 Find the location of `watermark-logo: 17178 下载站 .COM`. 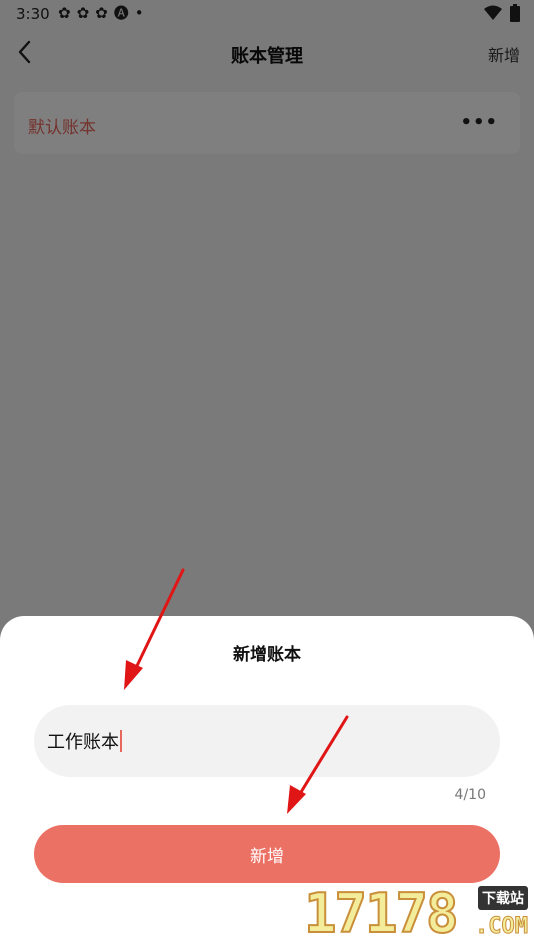

watermark-logo: 17178 下载站 .COM is located at coordinates (416, 915).